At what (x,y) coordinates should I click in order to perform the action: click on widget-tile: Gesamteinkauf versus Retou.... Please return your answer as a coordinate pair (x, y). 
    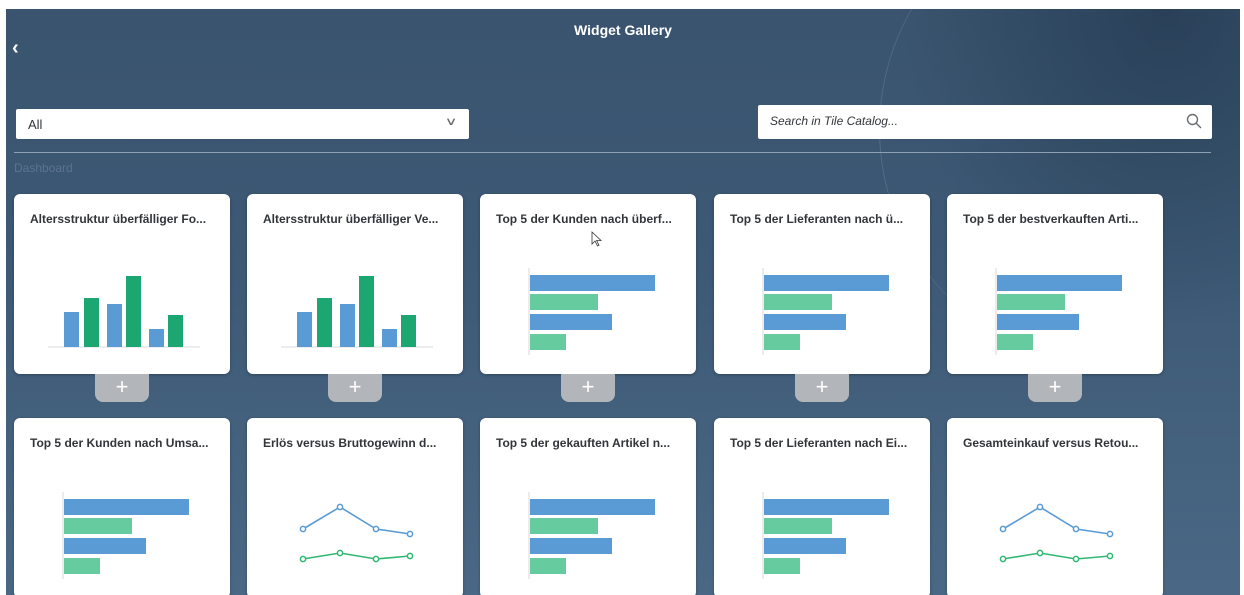
    Looking at the image, I should click on (1055, 506).